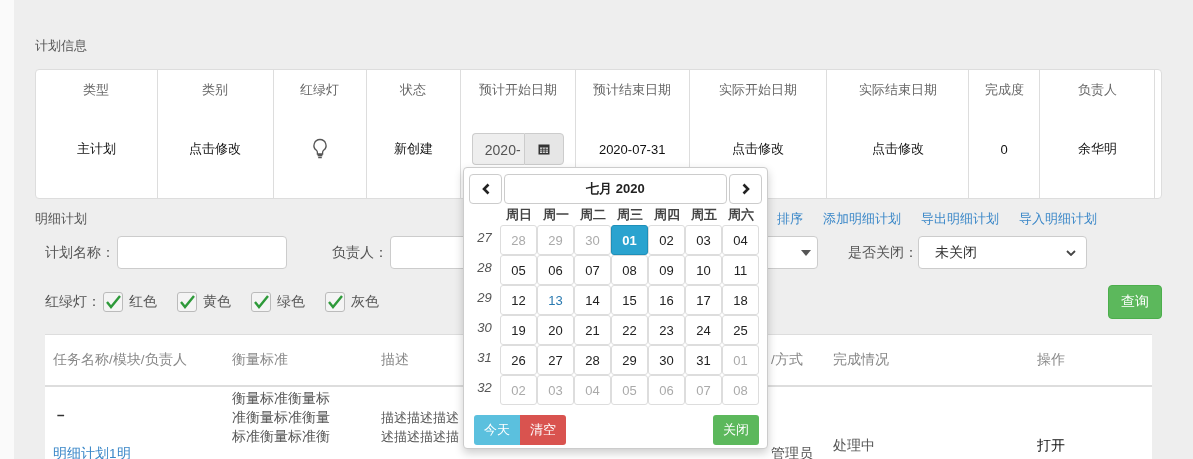 The width and height of the screenshot is (1193, 459). I want to click on chevron-down-icon, so click(1071, 252).